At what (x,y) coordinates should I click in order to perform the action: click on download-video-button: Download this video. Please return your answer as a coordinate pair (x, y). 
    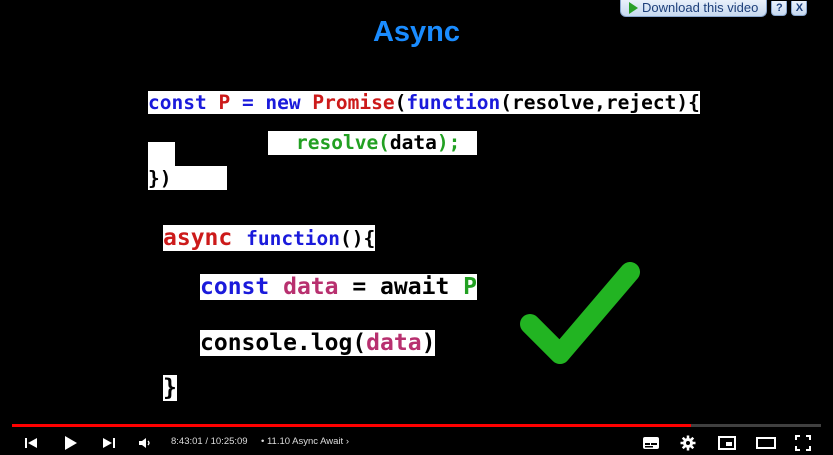
    Looking at the image, I should click on (694, 8).